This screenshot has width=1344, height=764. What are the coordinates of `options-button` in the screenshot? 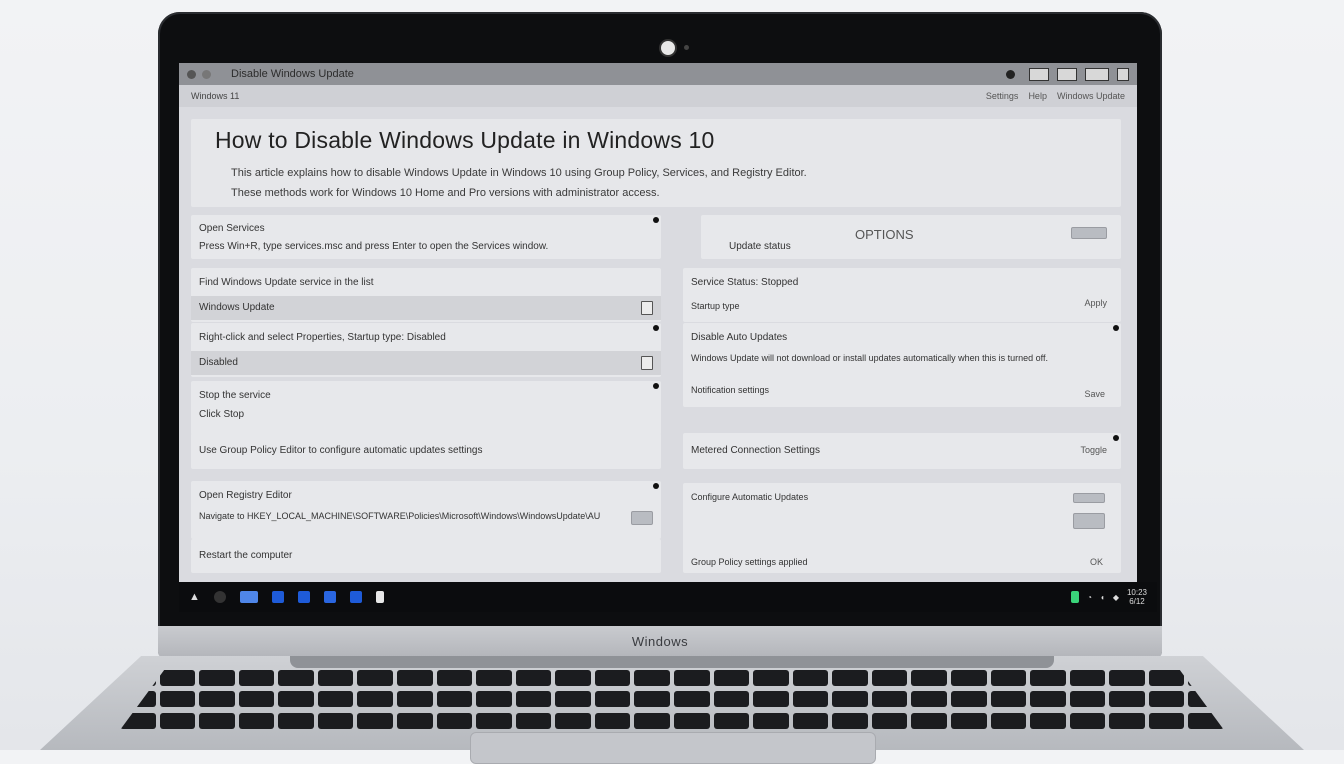 It's located at (1089, 233).